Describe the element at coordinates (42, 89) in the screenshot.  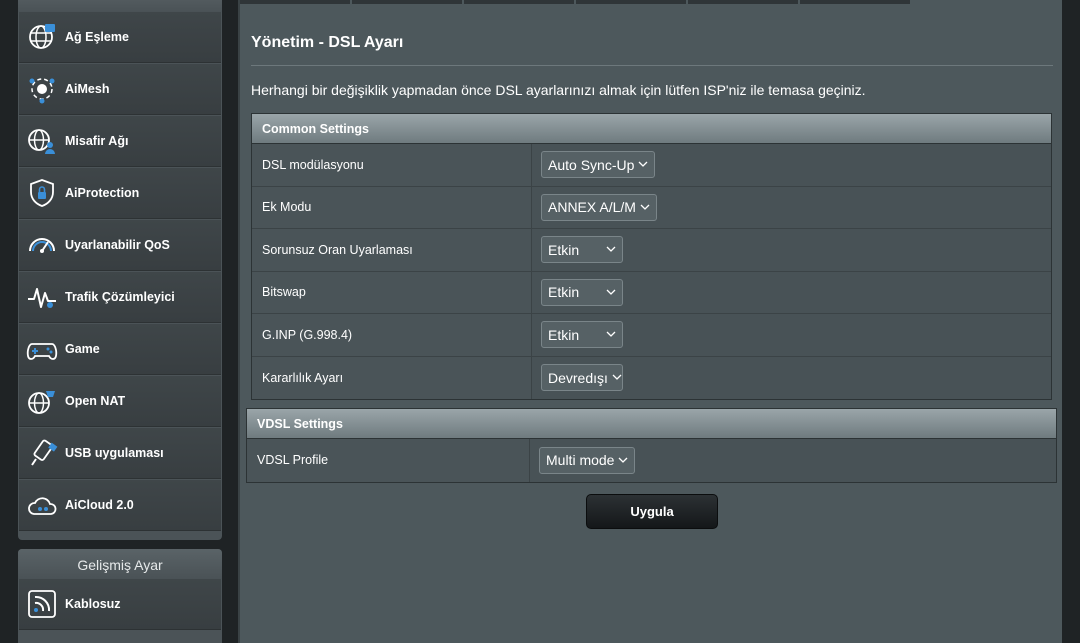
I see `aimesh-icon` at that location.